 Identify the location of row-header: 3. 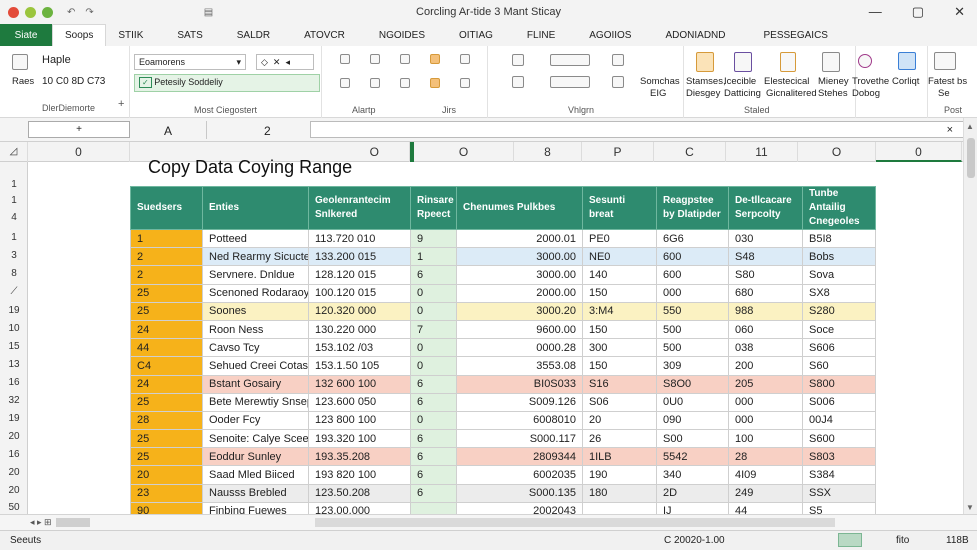
(14, 255).